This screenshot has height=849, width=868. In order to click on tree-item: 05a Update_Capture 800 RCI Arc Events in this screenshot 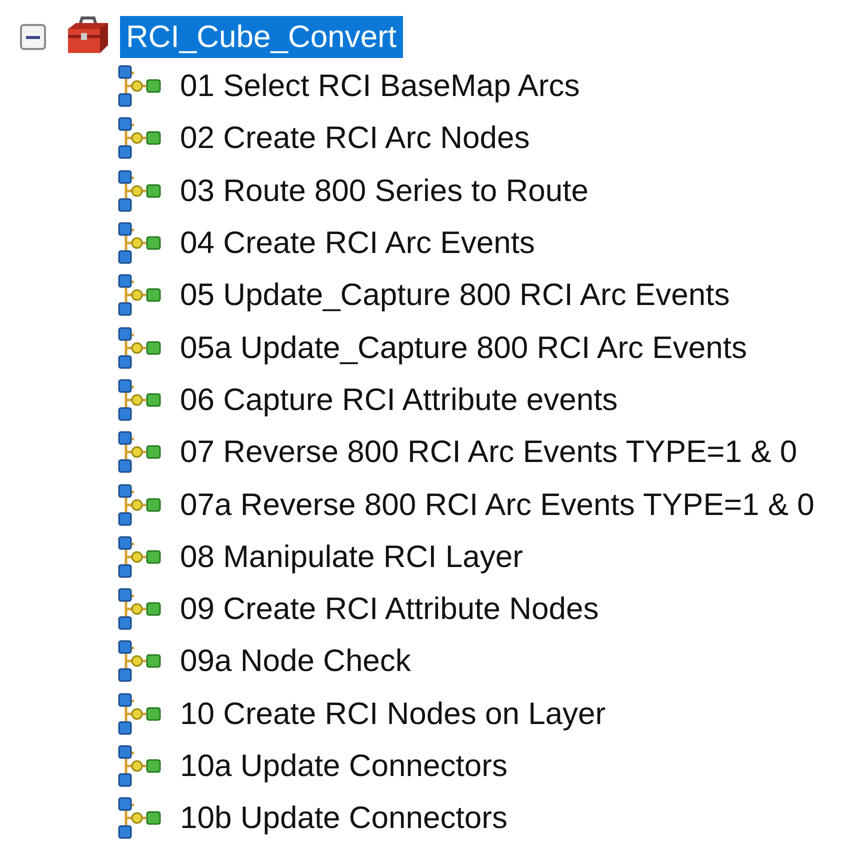, I will do `click(463, 347)`.